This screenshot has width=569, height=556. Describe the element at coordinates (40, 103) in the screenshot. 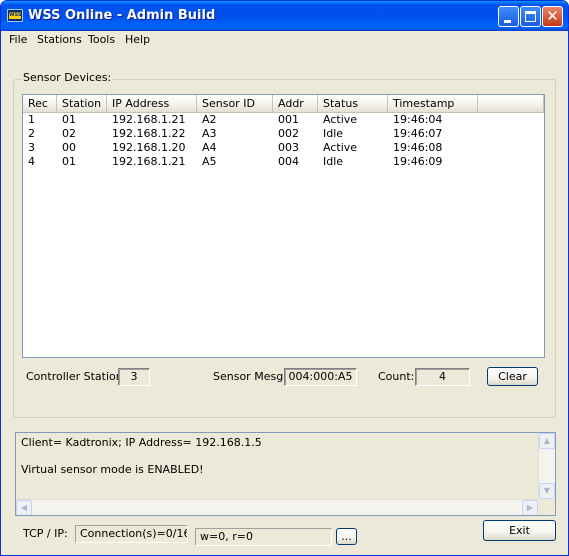

I see `column-rec: Rec` at that location.